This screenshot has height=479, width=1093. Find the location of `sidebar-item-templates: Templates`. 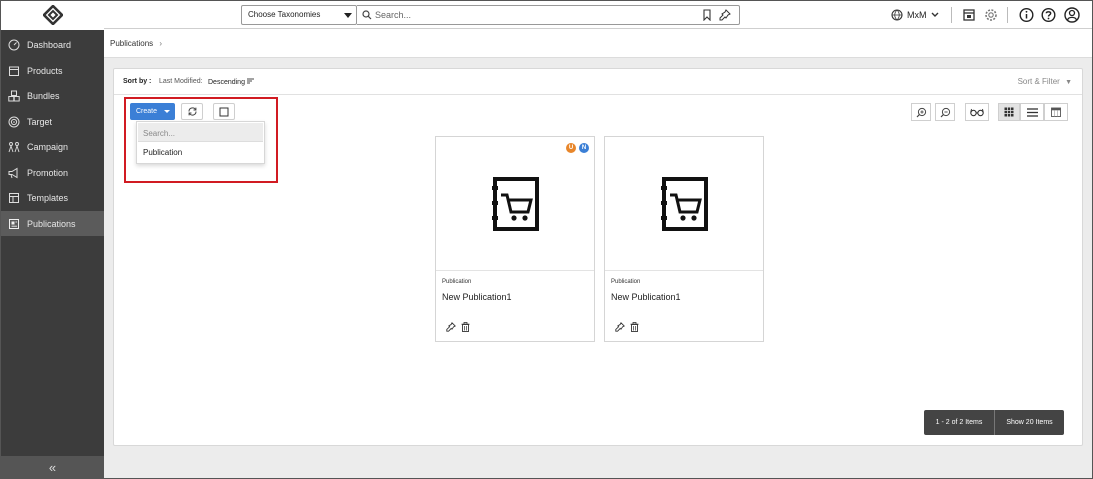

sidebar-item-templates: Templates is located at coordinates (52, 197).